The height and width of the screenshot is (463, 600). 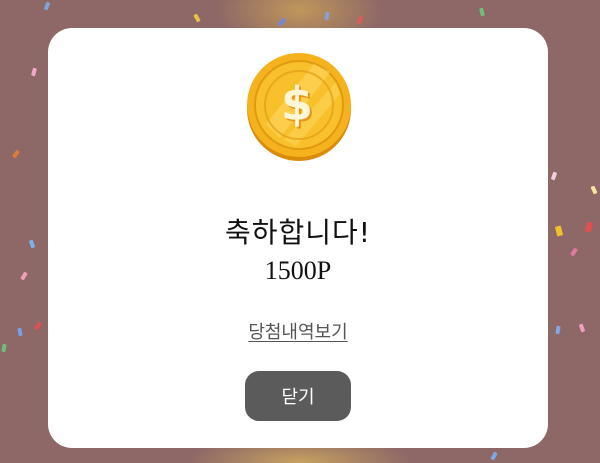 I want to click on view-history-link: 당첨내역보기, so click(x=297, y=332).